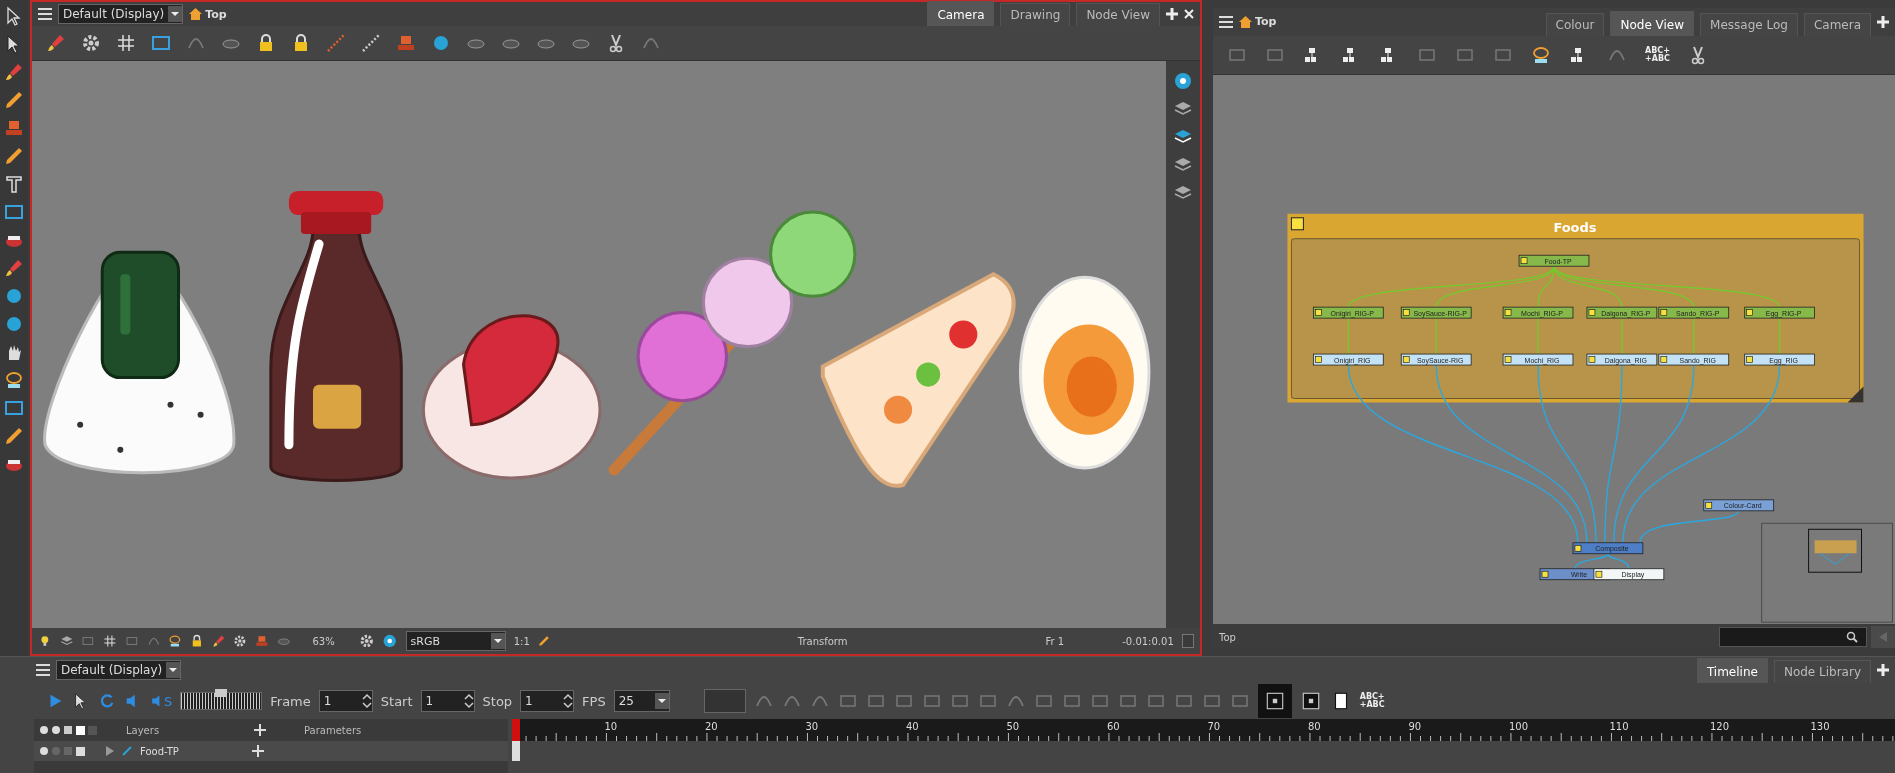 This screenshot has height=773, width=1895. I want to click on text-tool-icon, so click(14, 184).